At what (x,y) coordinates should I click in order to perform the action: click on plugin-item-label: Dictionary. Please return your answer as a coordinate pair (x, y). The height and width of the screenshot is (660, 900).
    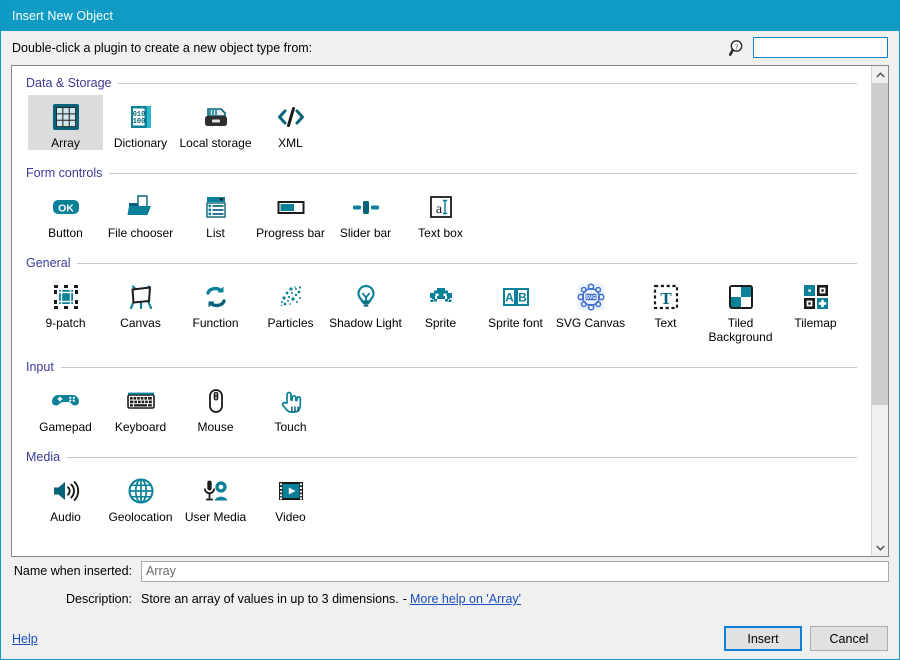
    Looking at the image, I should click on (140, 143).